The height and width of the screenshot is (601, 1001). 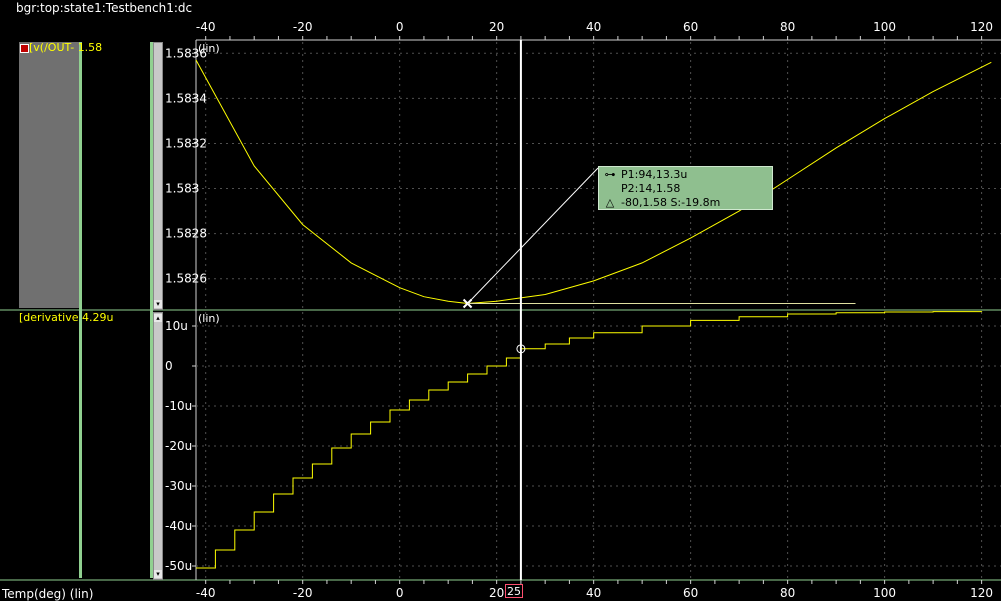 I want to click on x-tick-label-bottom: 40, so click(x=593, y=593).